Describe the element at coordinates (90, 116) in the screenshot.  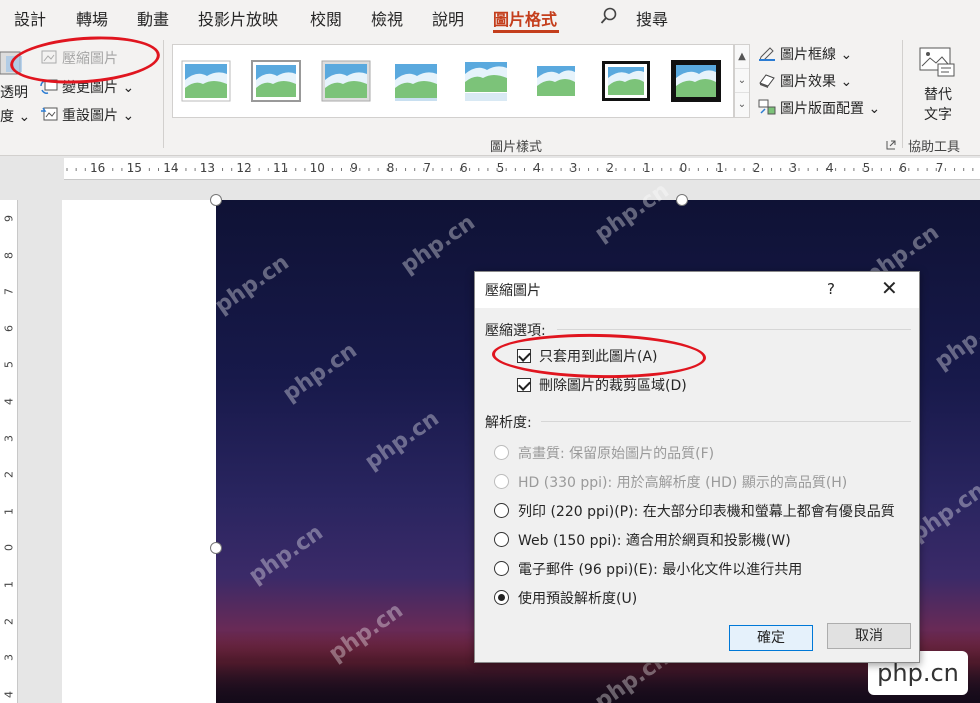
I see `reset-picture-label: 重設圖片` at that location.